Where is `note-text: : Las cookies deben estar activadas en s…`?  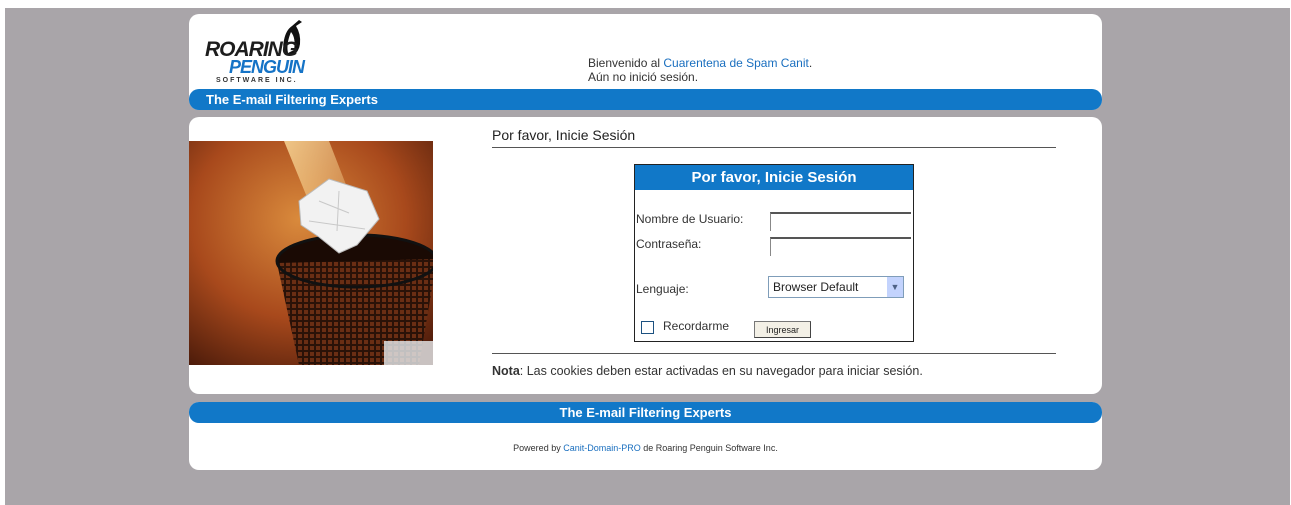 note-text: : Las cookies deben estar activadas en s… is located at coordinates (721, 371).